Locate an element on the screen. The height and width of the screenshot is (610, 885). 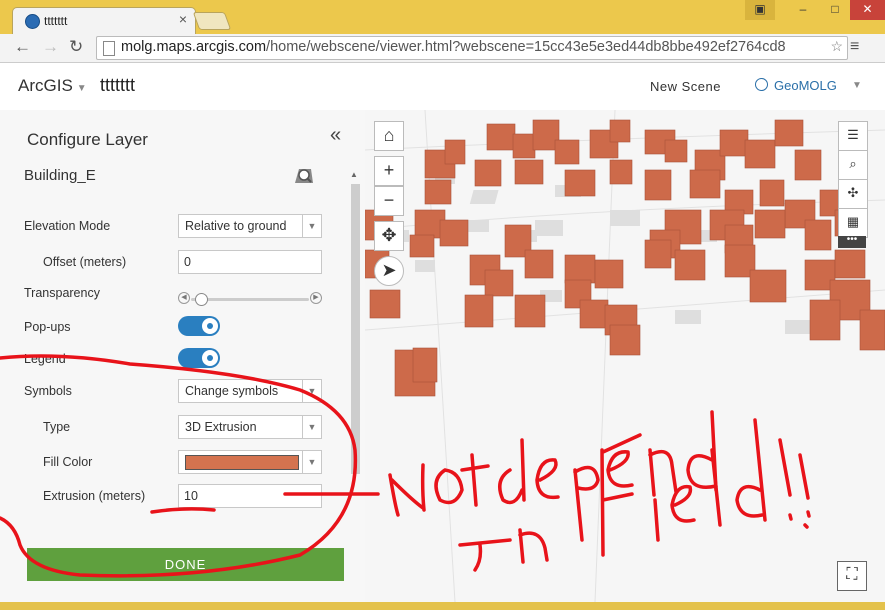
decrease-icon: ◀ is located at coordinates (184, 298).